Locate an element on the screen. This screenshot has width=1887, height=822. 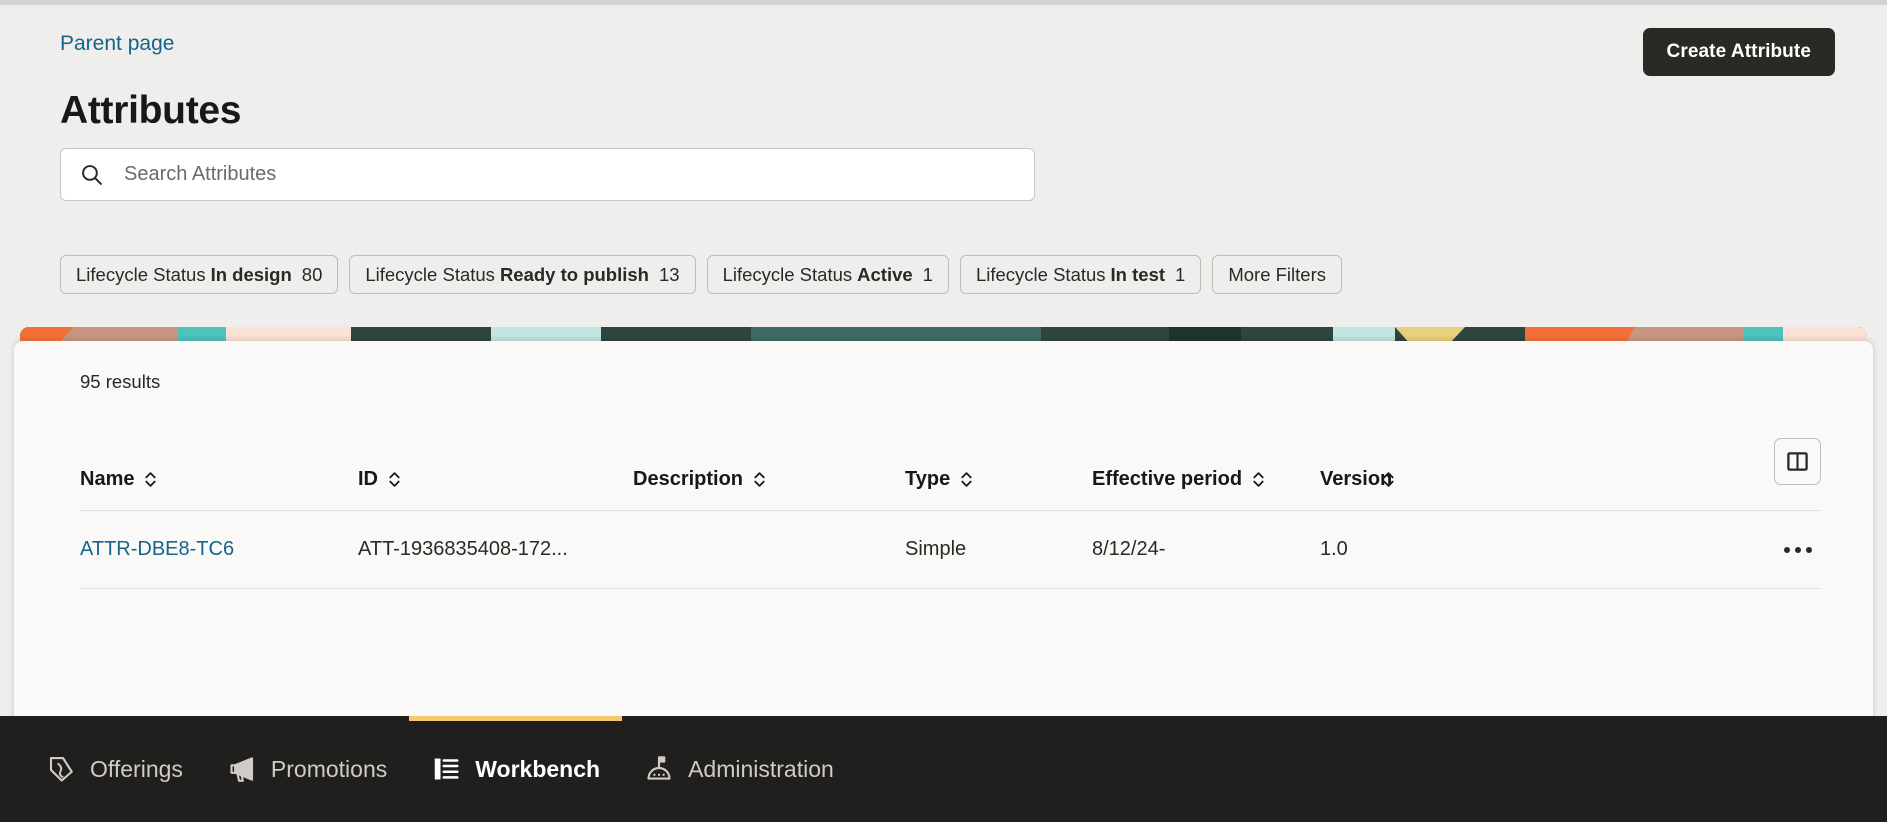
chip-value: Active is located at coordinates (885, 274).